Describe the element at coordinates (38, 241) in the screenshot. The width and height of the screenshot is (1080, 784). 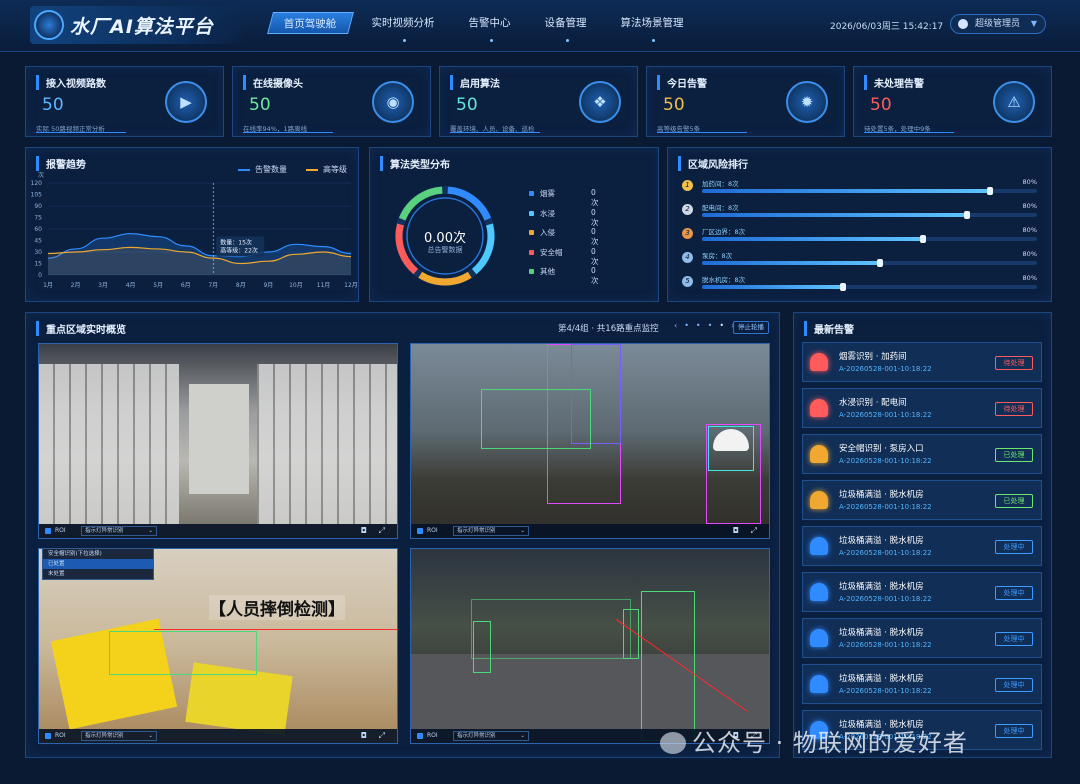
I see `y-tick-label: 45` at that location.